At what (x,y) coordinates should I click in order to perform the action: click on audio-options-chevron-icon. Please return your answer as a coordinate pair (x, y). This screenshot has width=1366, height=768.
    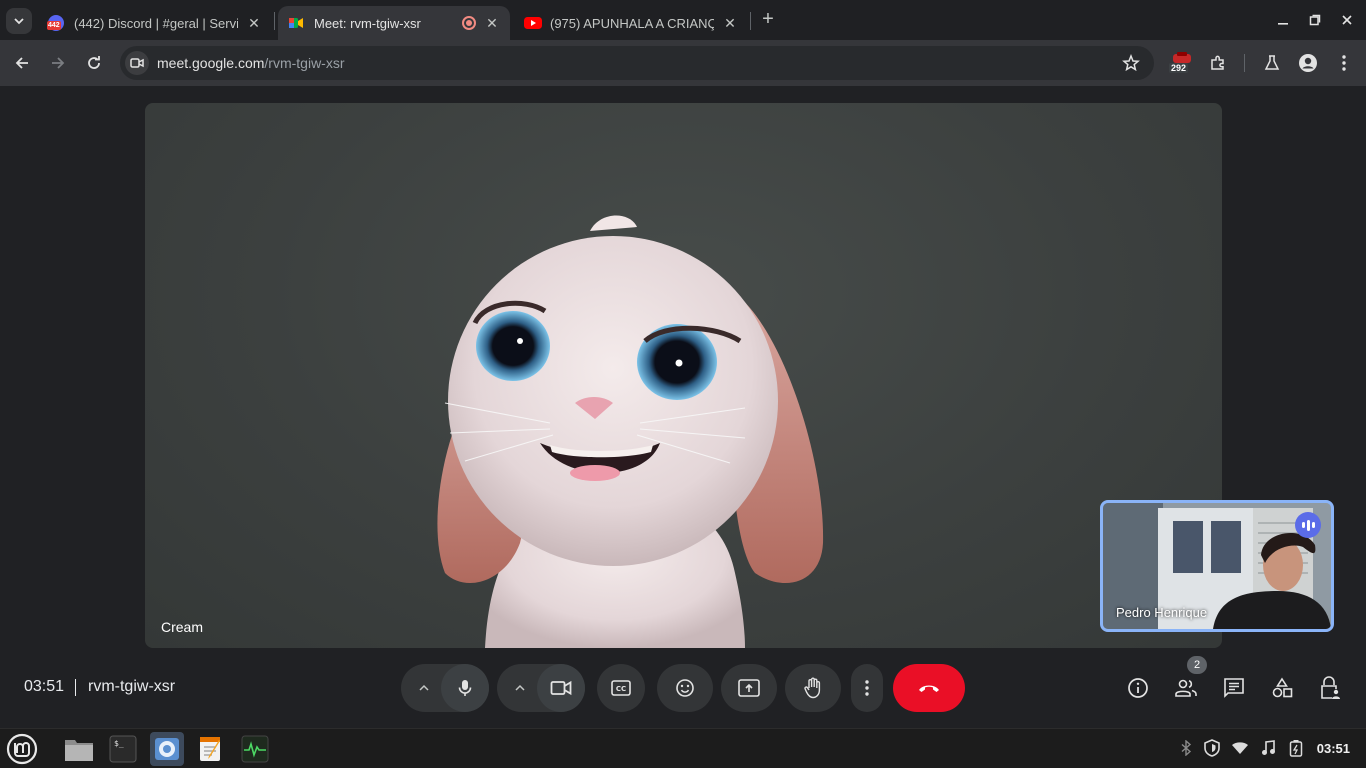
    Looking at the image, I should click on (424, 688).